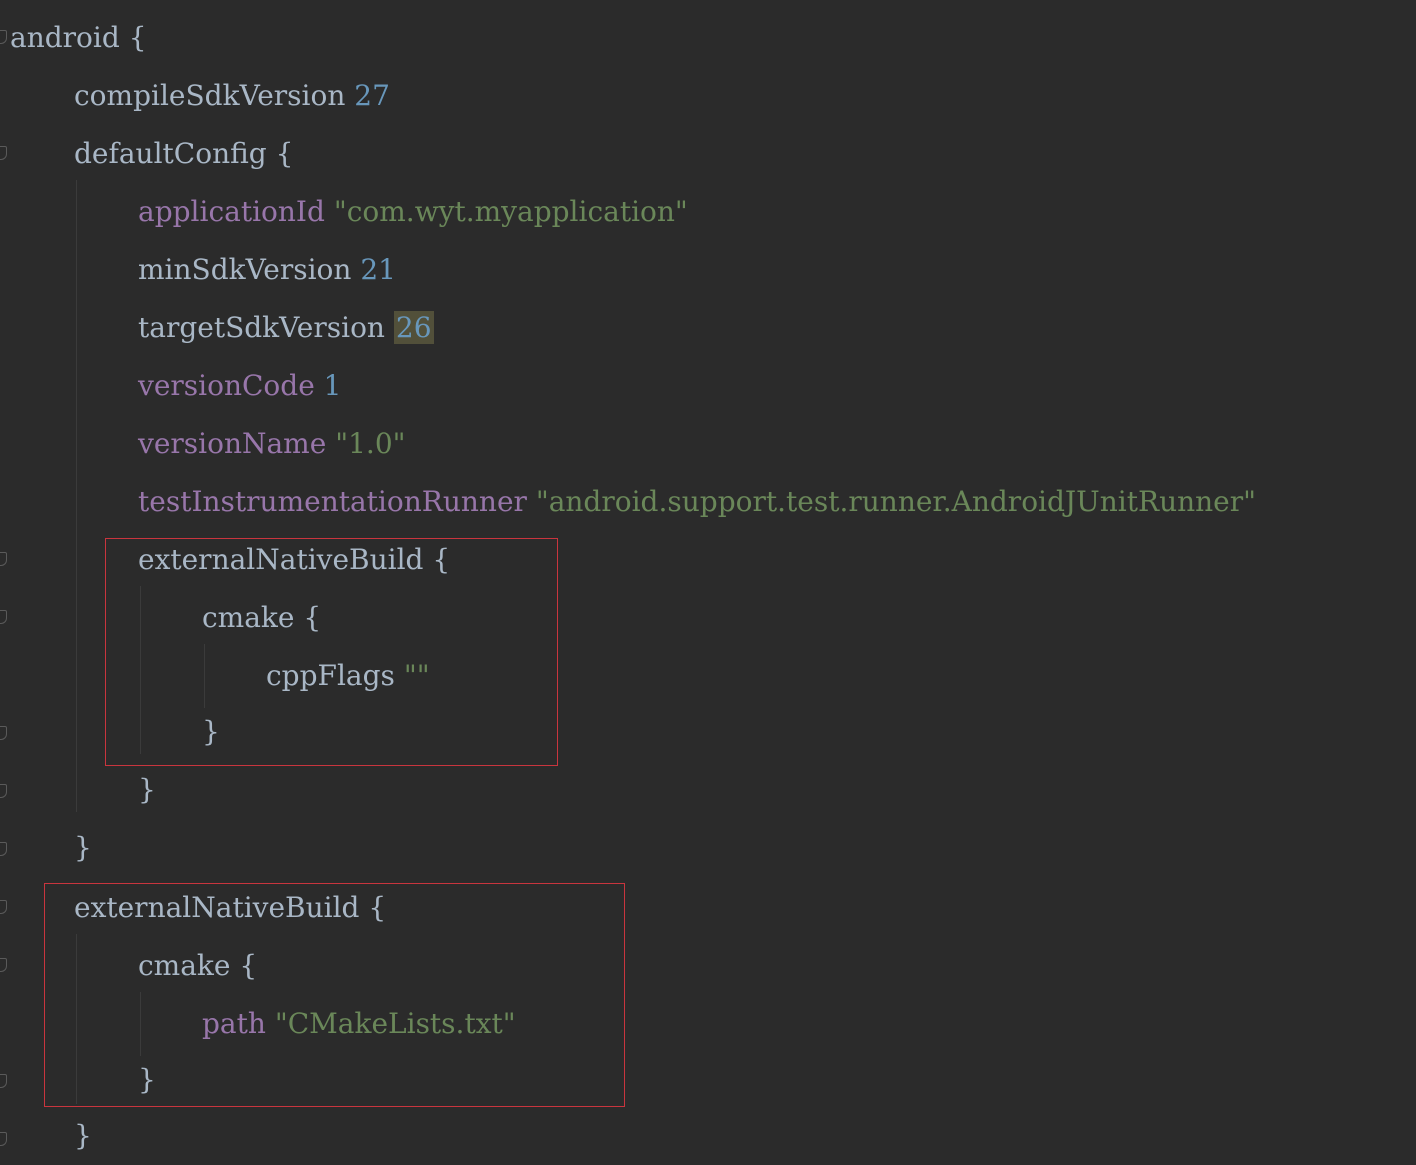 The height and width of the screenshot is (1165, 1416). What do you see at coordinates (378, 269) in the screenshot?
I see `number-value: 21` at bounding box center [378, 269].